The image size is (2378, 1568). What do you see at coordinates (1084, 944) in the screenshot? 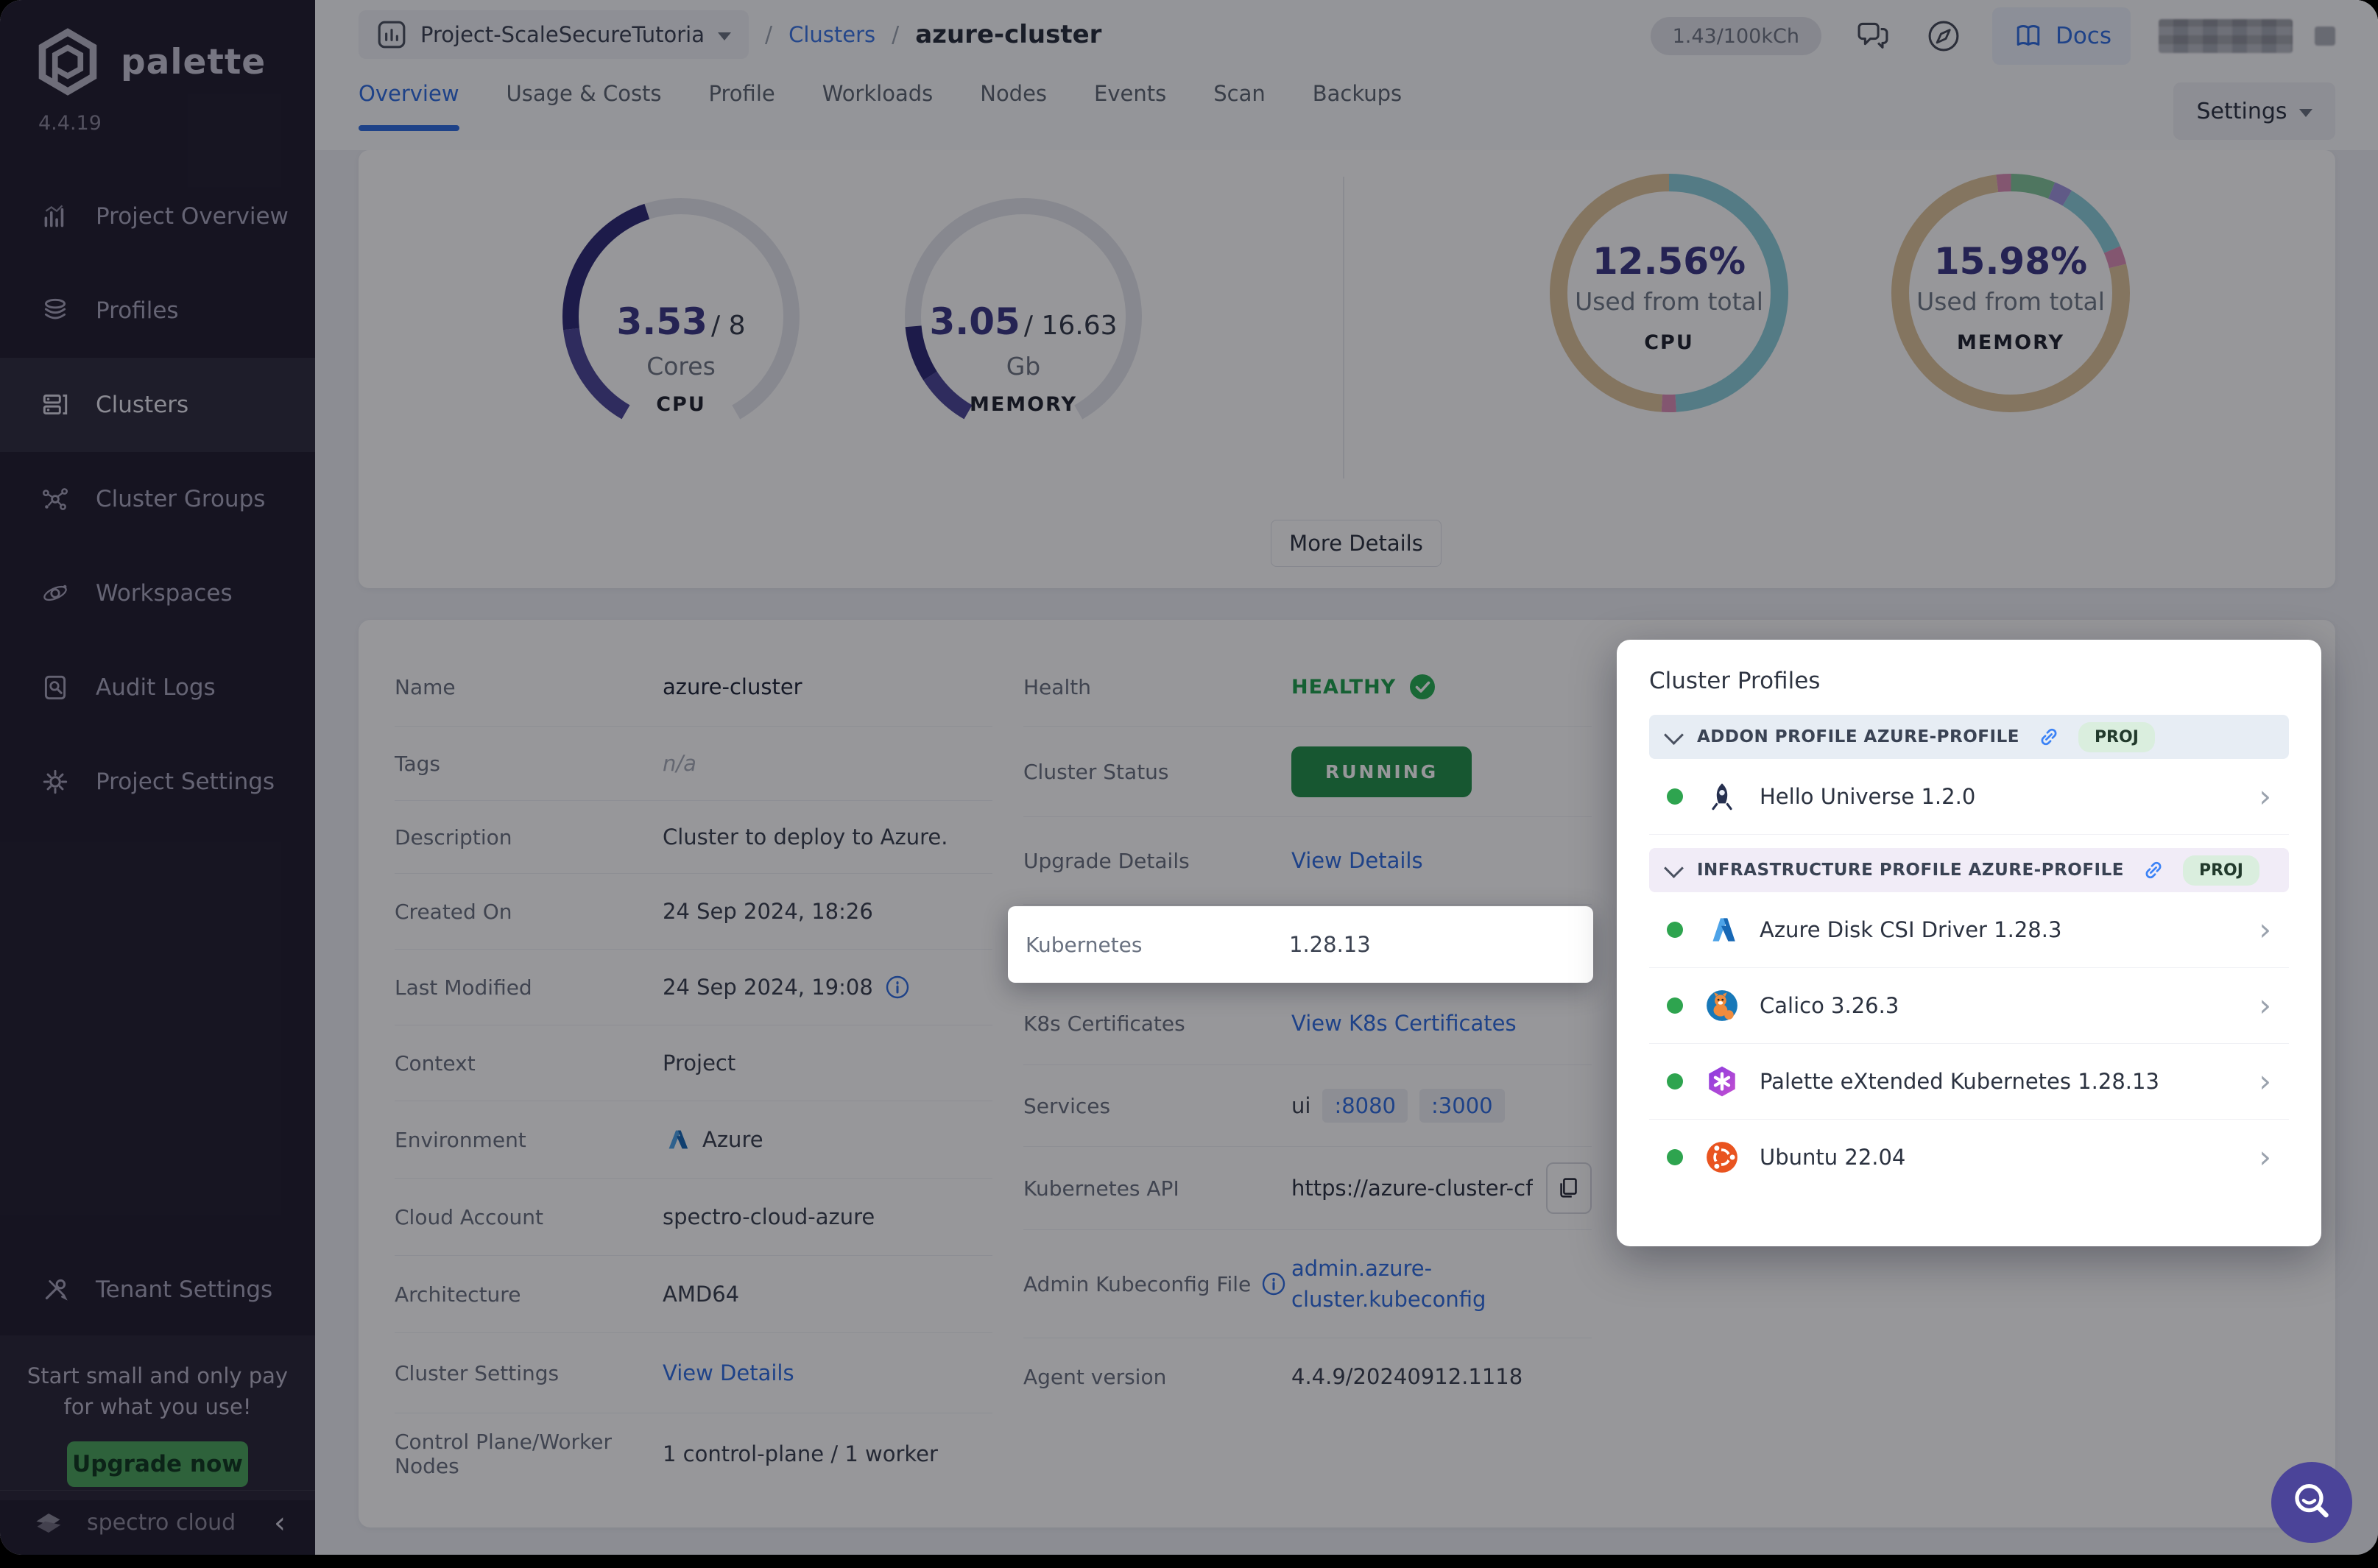
I see `kubernetes-label: Kubernetes` at bounding box center [1084, 944].